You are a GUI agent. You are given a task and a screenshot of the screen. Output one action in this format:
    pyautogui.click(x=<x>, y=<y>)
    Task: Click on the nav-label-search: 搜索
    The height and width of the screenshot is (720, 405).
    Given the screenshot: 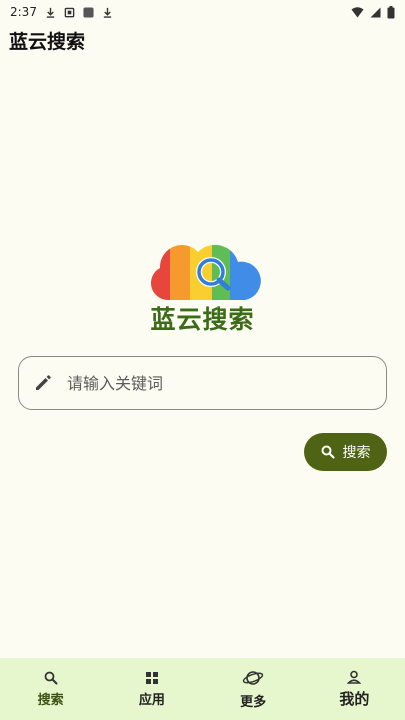 What is the action you would take?
    pyautogui.click(x=50, y=700)
    